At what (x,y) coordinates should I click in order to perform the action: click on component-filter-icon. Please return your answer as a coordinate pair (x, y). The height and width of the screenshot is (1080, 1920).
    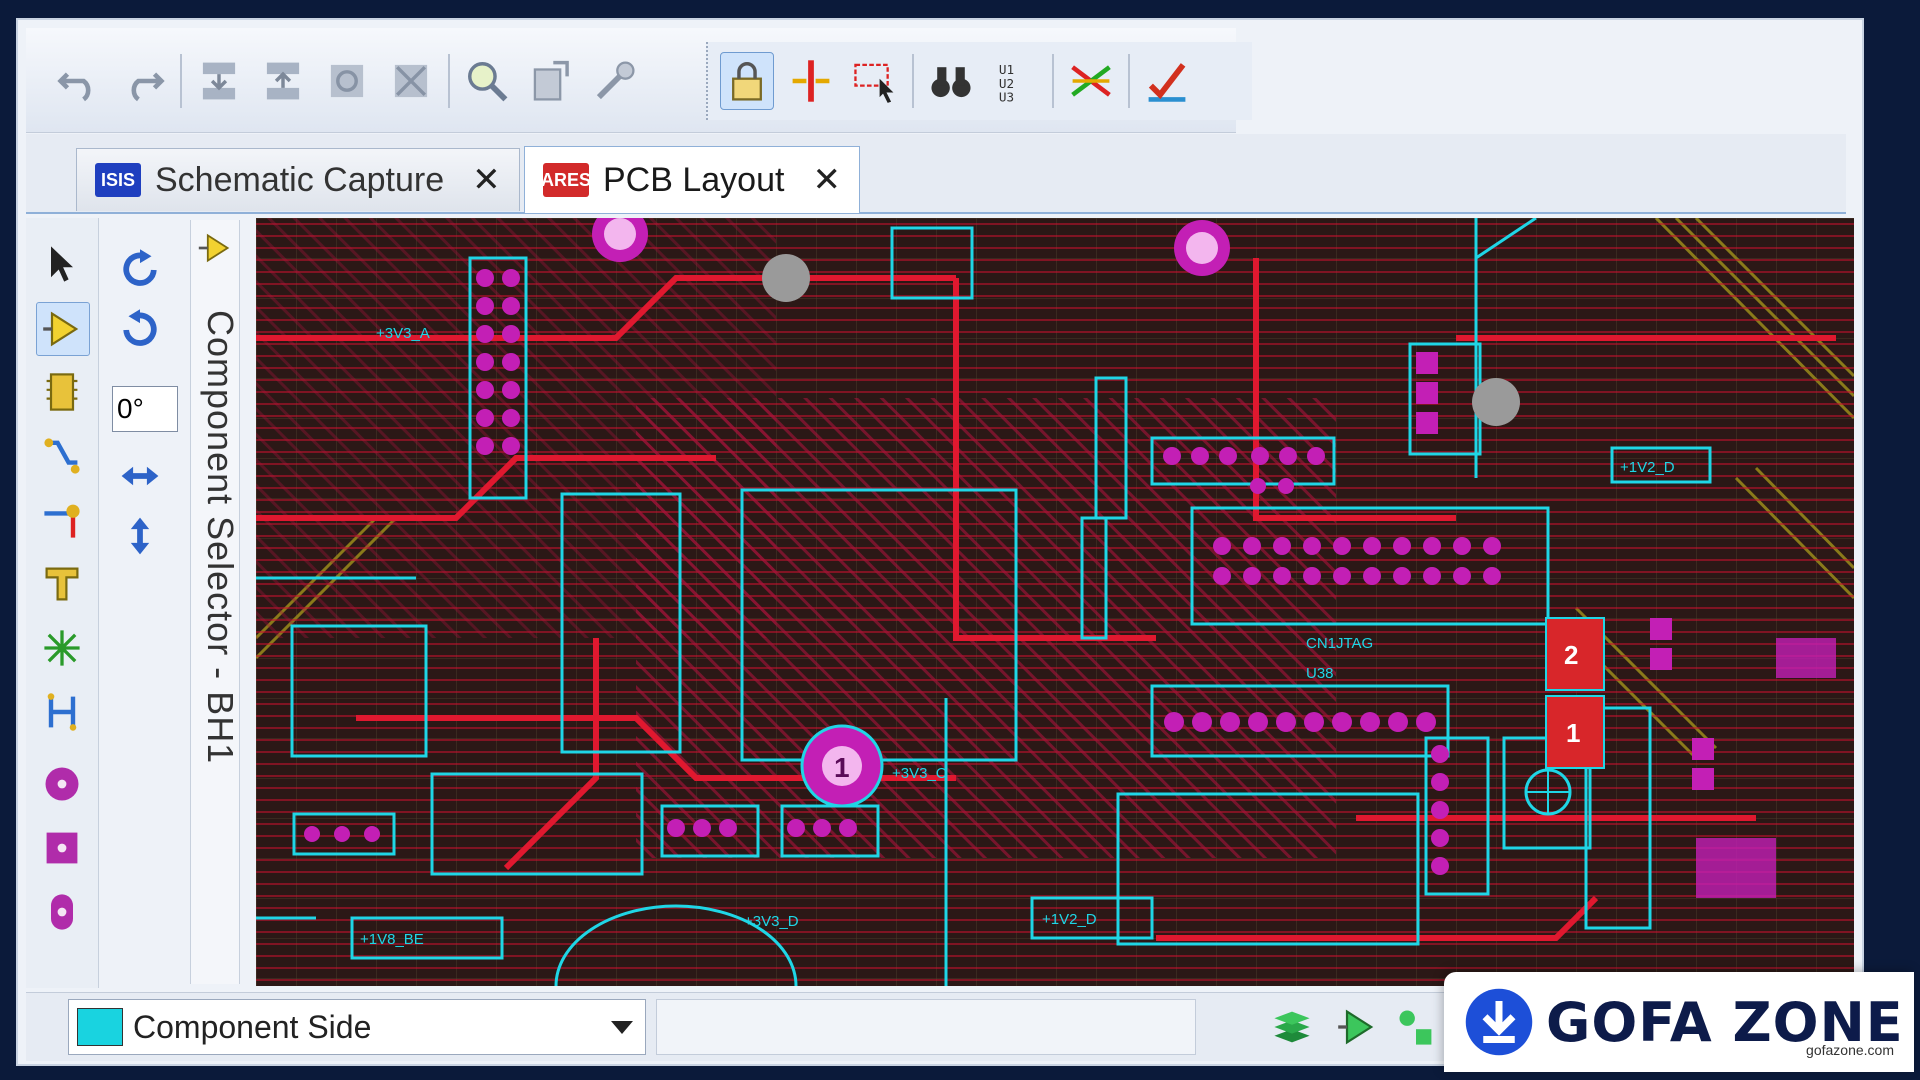
    Looking at the image, I should click on (1356, 1027).